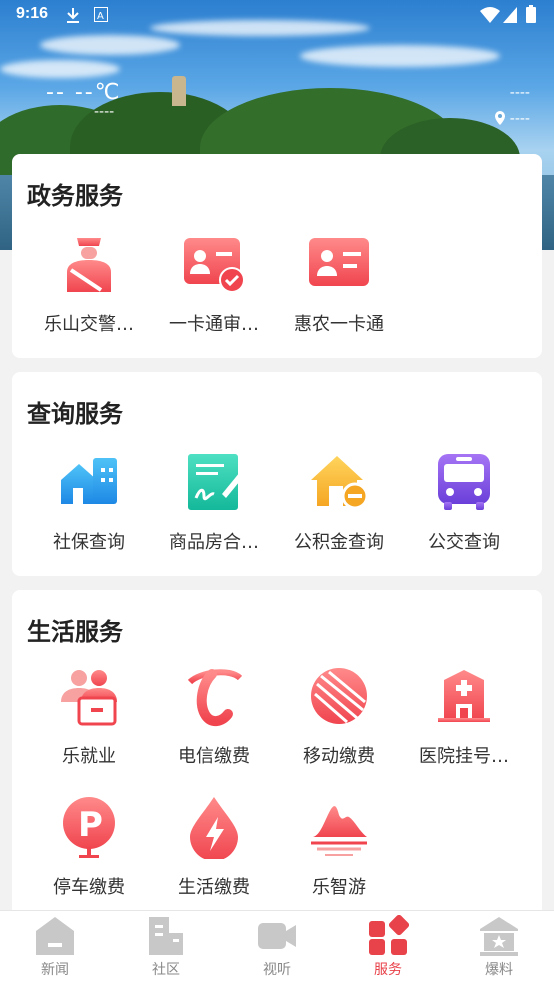 The height and width of the screenshot is (984, 554). I want to click on social-security-icon, so click(89, 481).